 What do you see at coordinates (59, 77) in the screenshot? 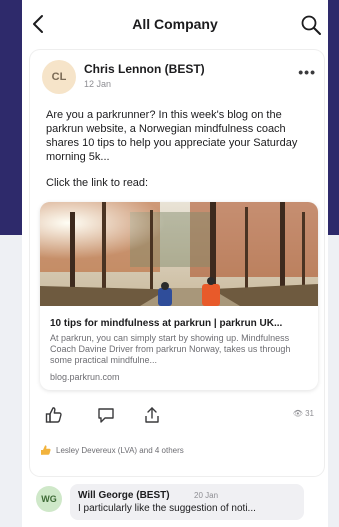
I see `avatar: CL` at bounding box center [59, 77].